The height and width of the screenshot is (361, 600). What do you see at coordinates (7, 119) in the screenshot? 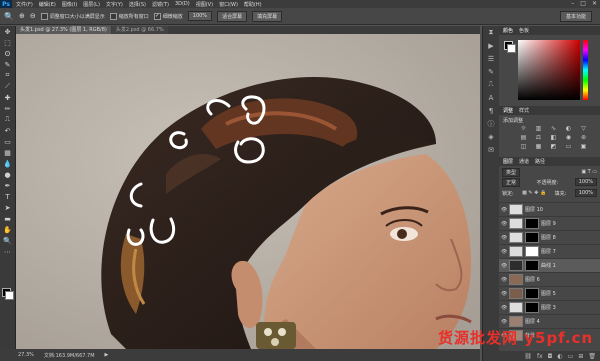
I see `clone-stamp-icon: ⎍` at bounding box center [7, 119].